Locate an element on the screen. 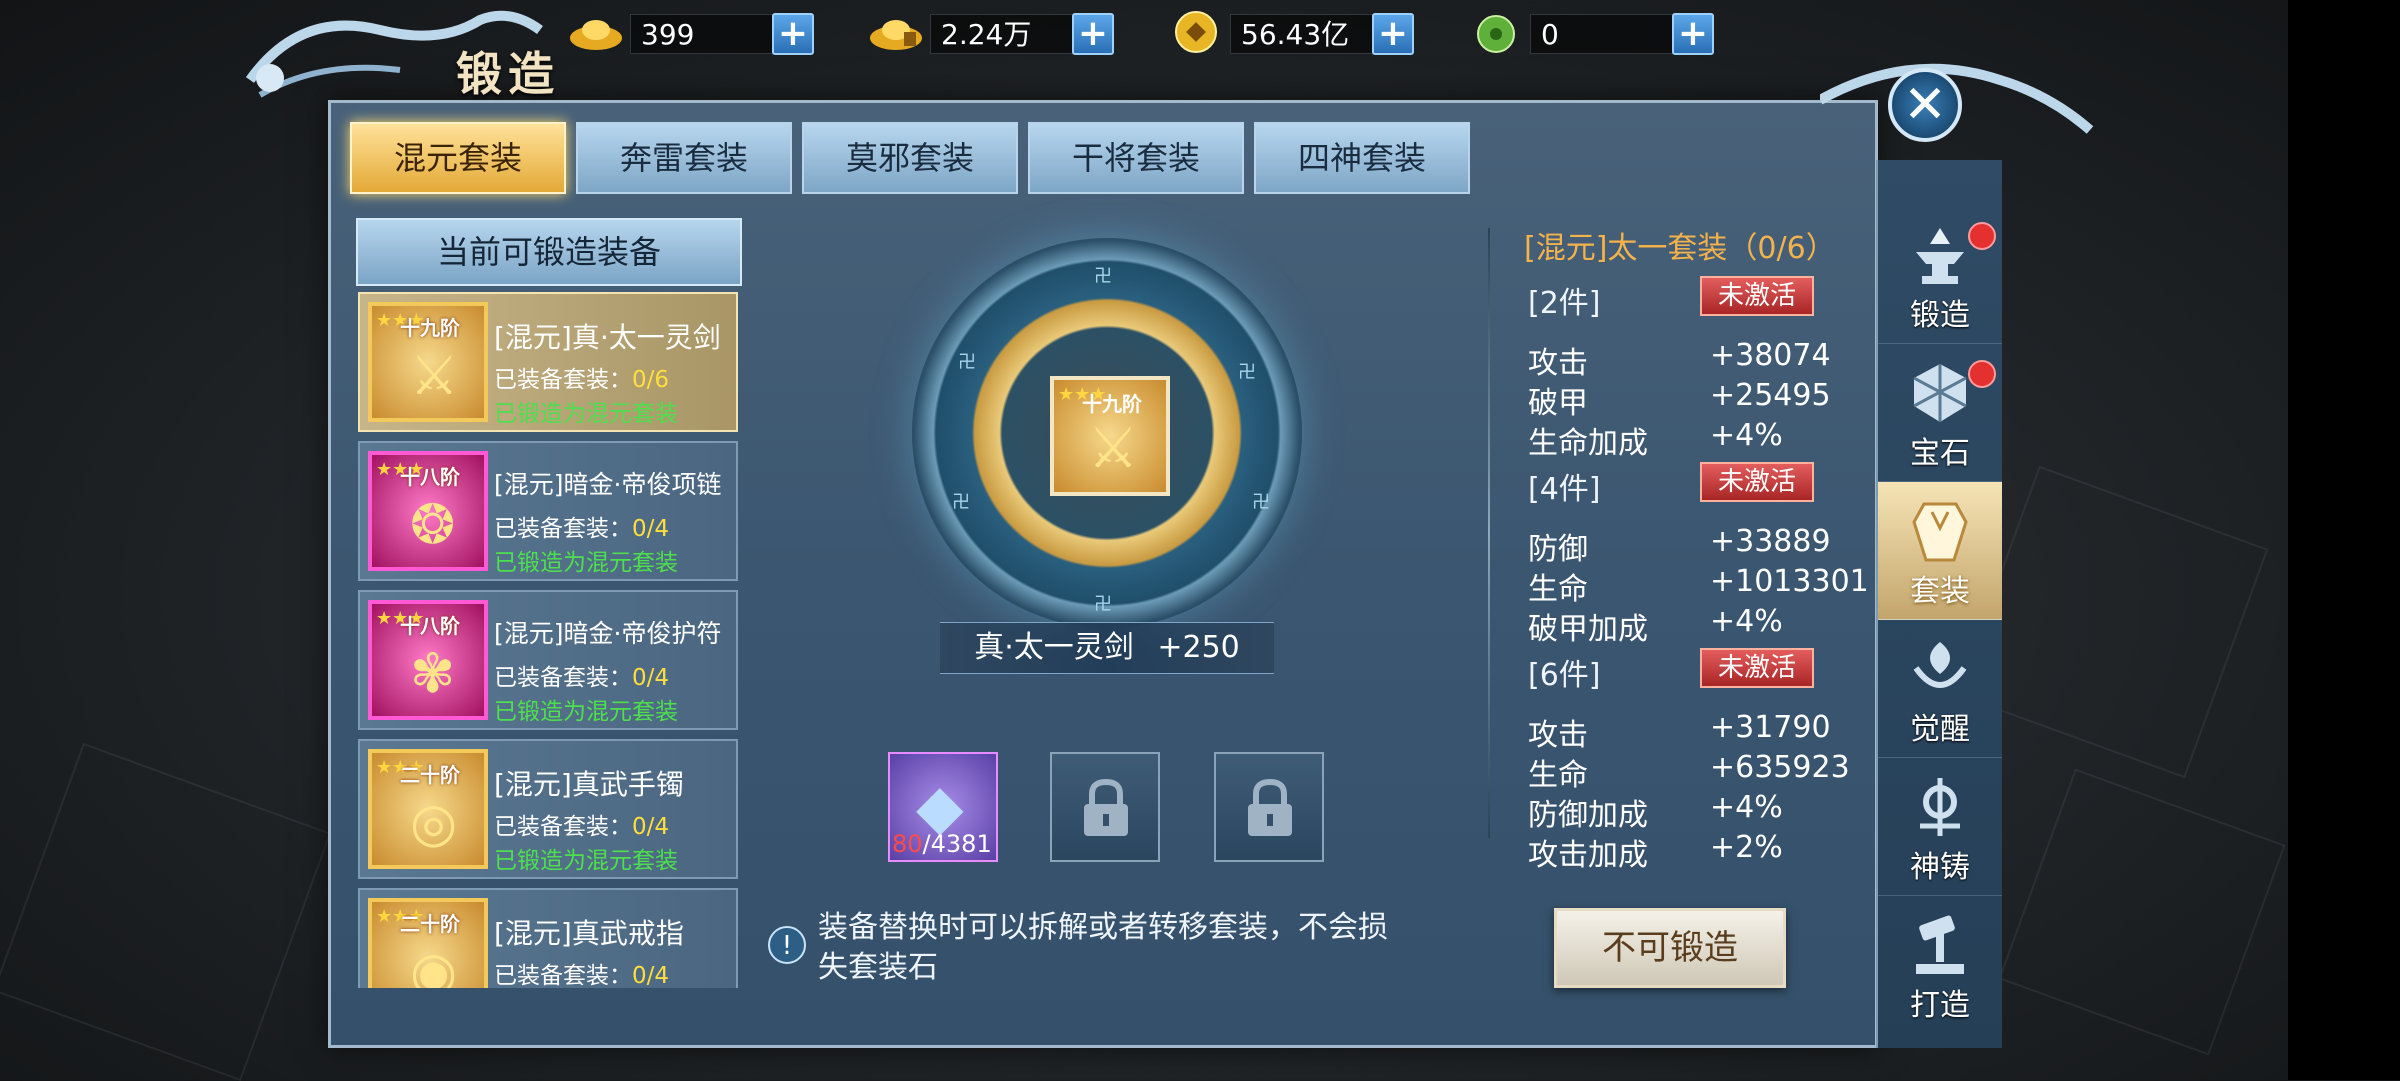 The width and height of the screenshot is (2400, 1081). item-name: [混元]真·太一灵剑 is located at coordinates (607, 337).